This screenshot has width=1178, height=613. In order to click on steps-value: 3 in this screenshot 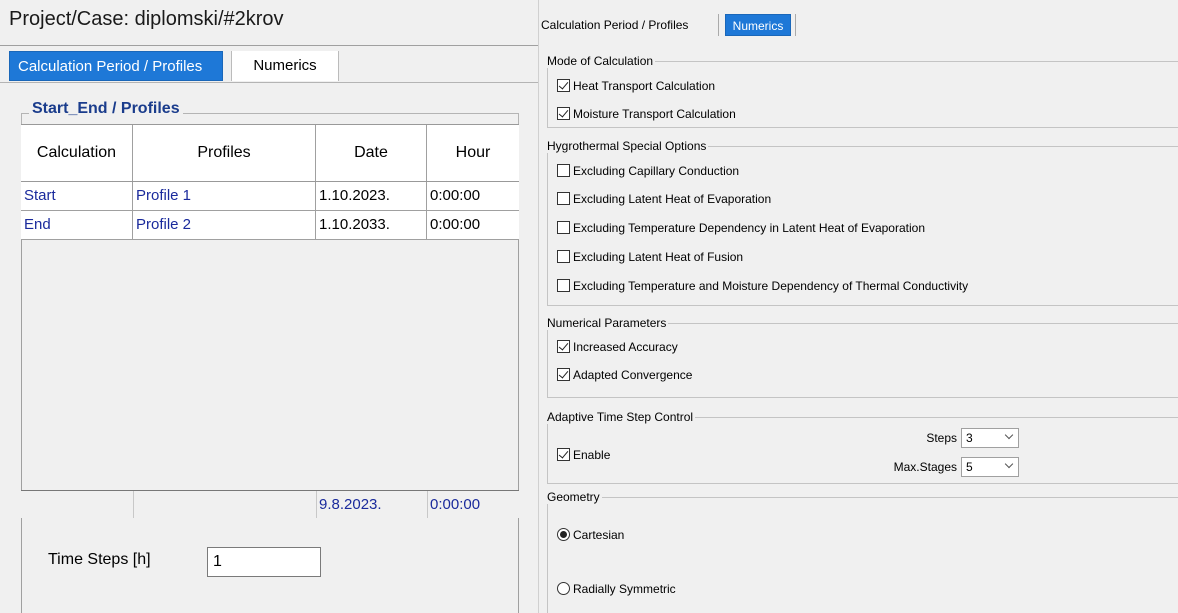, I will do `click(969, 438)`.